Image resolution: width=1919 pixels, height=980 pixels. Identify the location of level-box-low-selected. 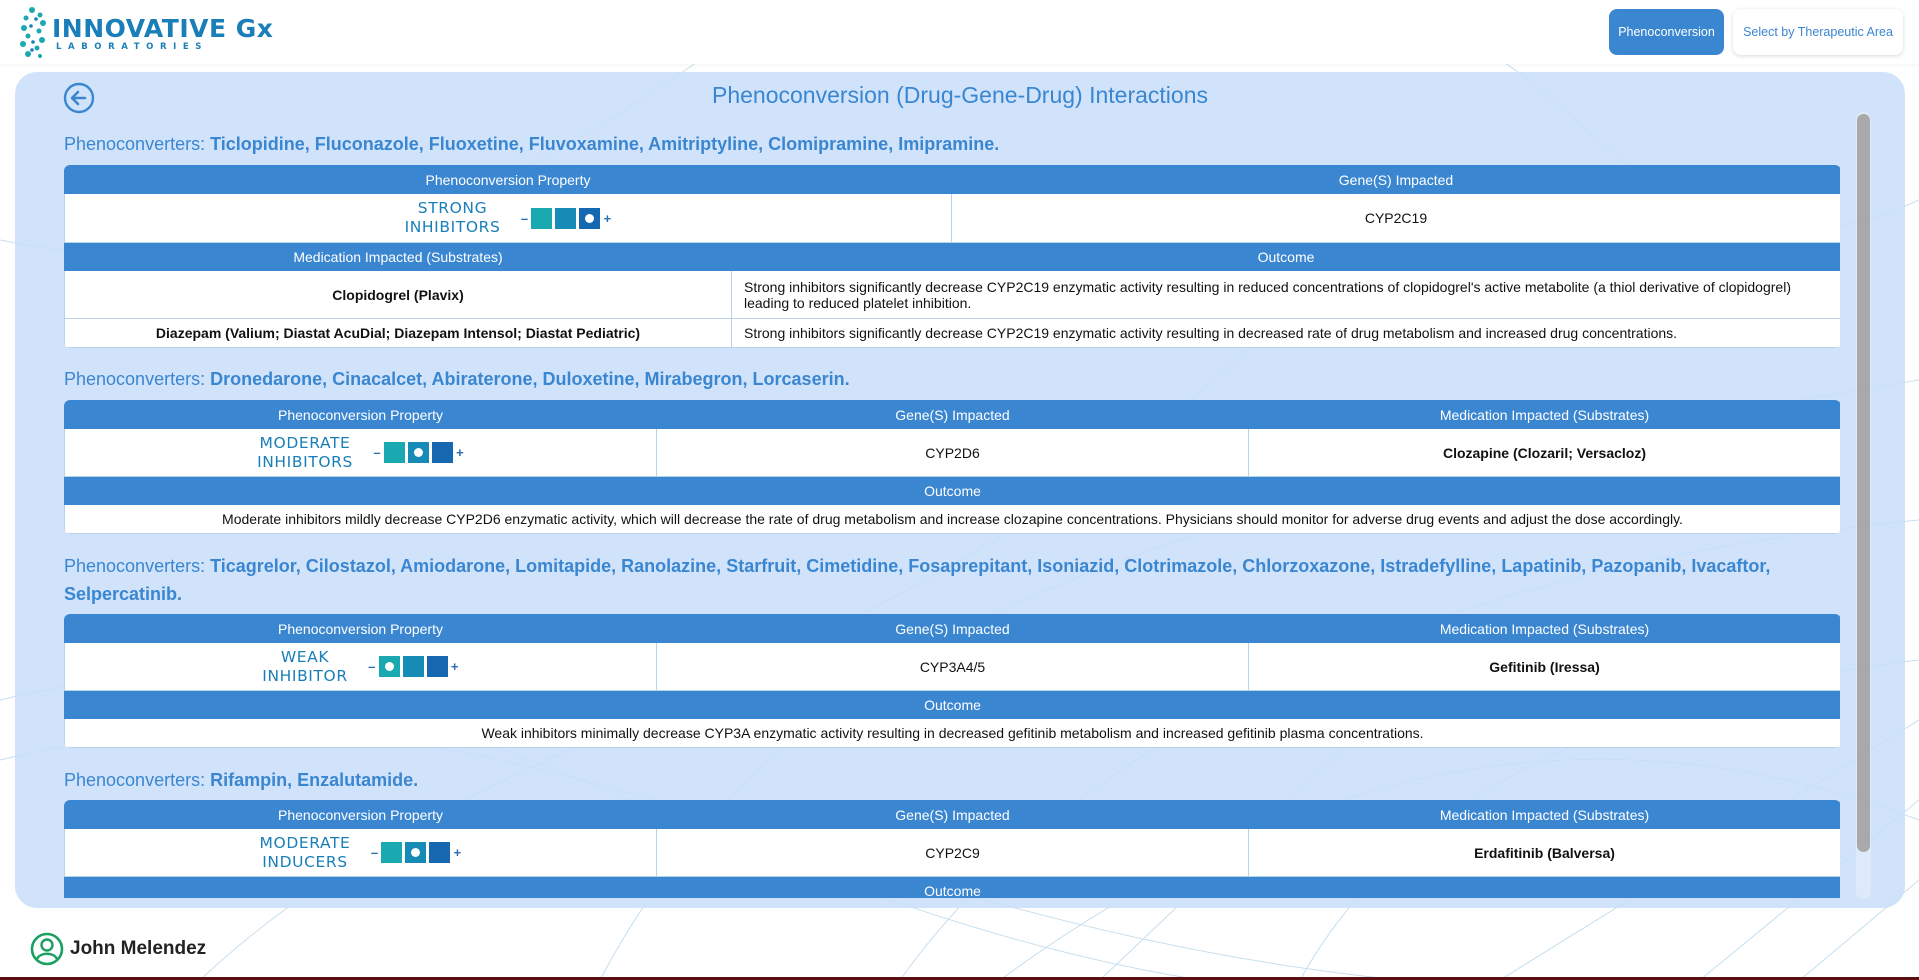
(389, 666).